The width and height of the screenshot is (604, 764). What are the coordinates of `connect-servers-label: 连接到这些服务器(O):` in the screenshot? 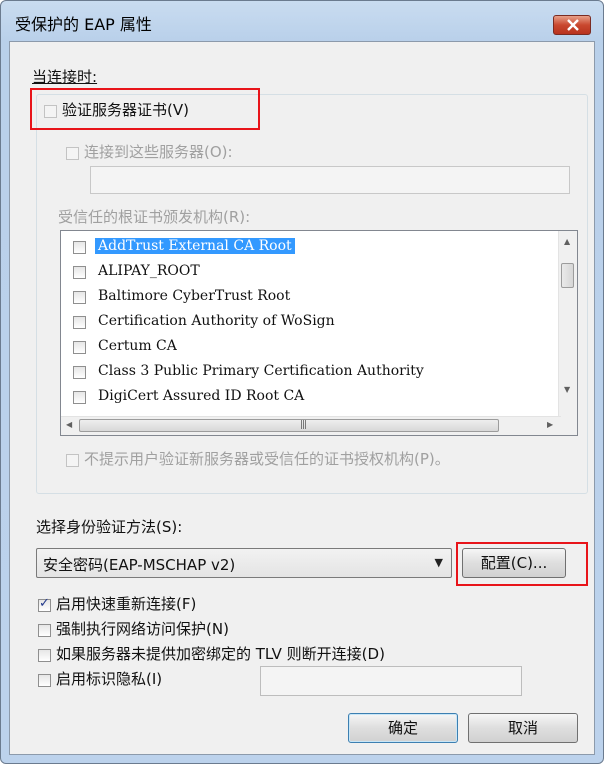 It's located at (158, 152).